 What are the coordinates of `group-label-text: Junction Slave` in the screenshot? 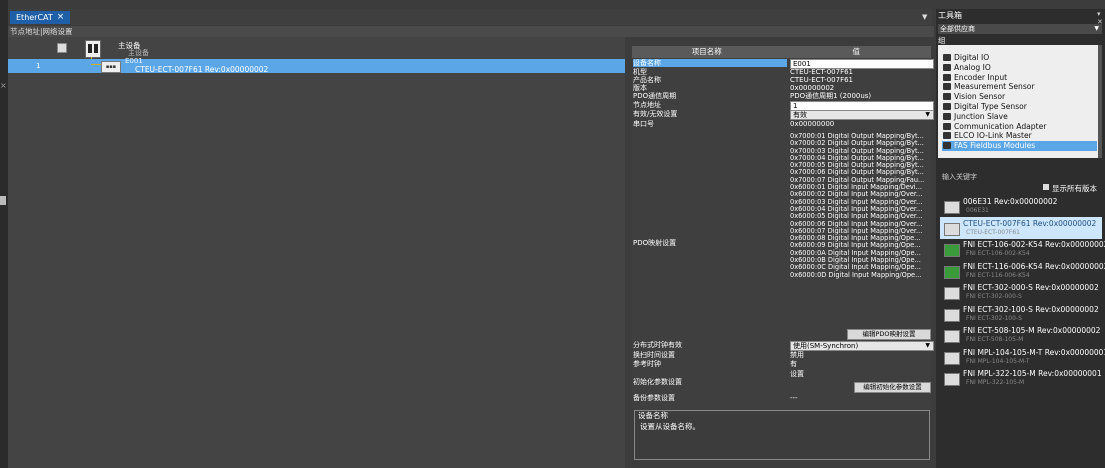 It's located at (981, 116).